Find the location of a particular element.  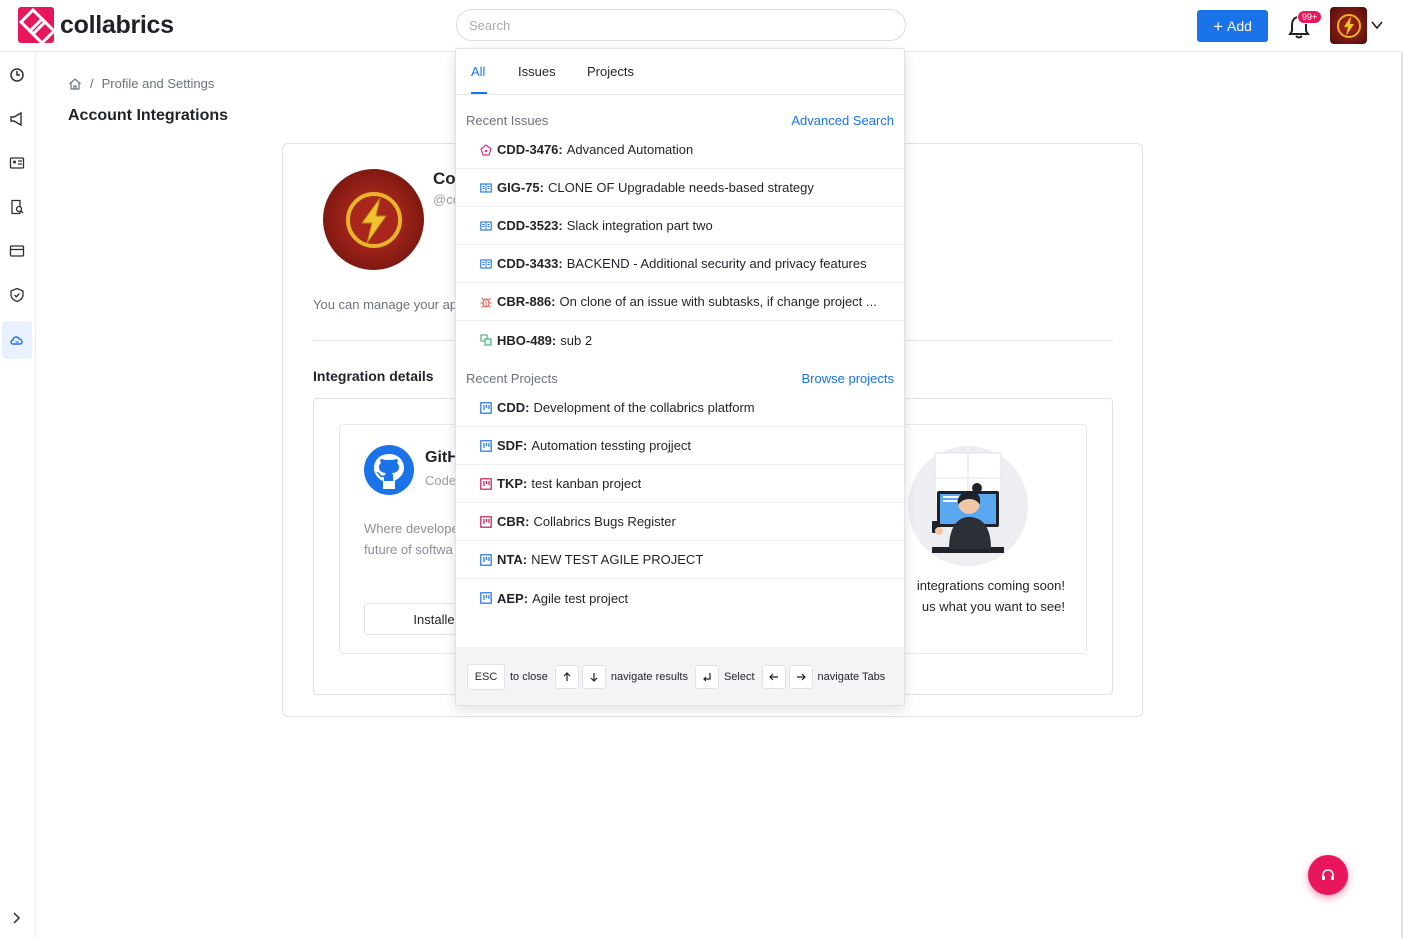

arrow-down-icon is located at coordinates (594, 677).